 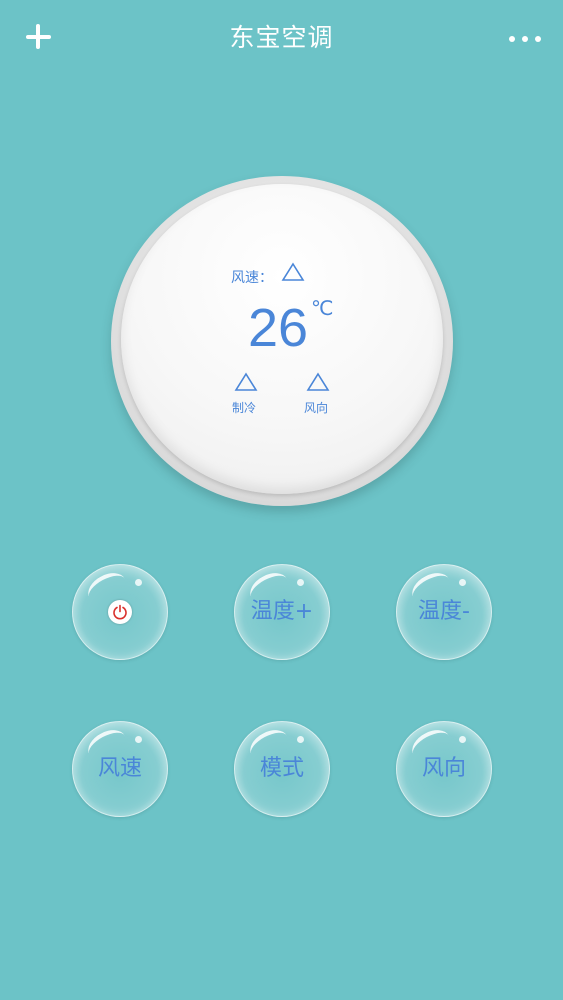 What do you see at coordinates (512, 39) in the screenshot?
I see `more-dots-icon` at bounding box center [512, 39].